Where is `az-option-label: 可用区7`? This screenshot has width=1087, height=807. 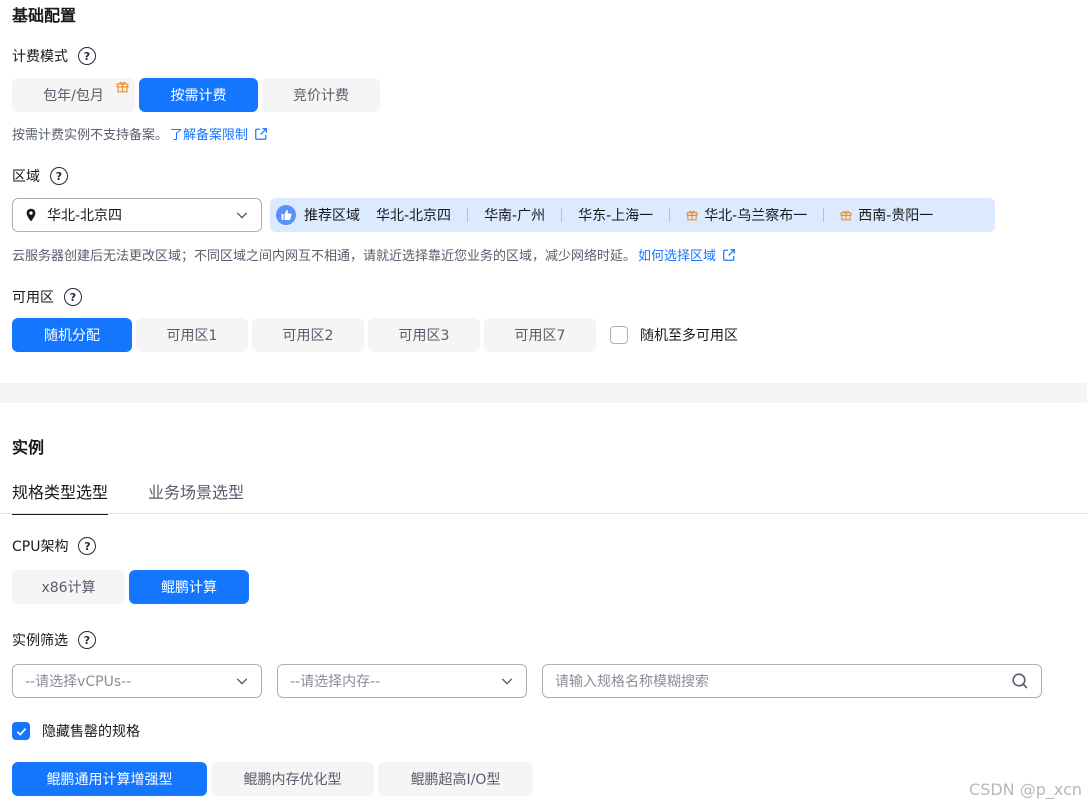
az-option-label: 可用区7 is located at coordinates (540, 336).